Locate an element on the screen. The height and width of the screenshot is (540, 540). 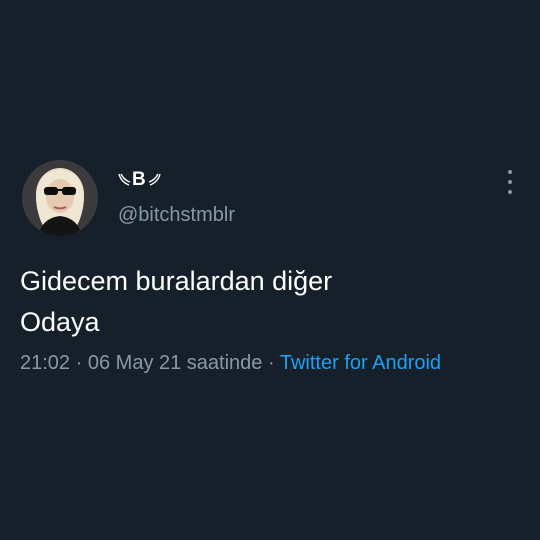
user-handle: @bitchstmblr is located at coordinates (176, 215).